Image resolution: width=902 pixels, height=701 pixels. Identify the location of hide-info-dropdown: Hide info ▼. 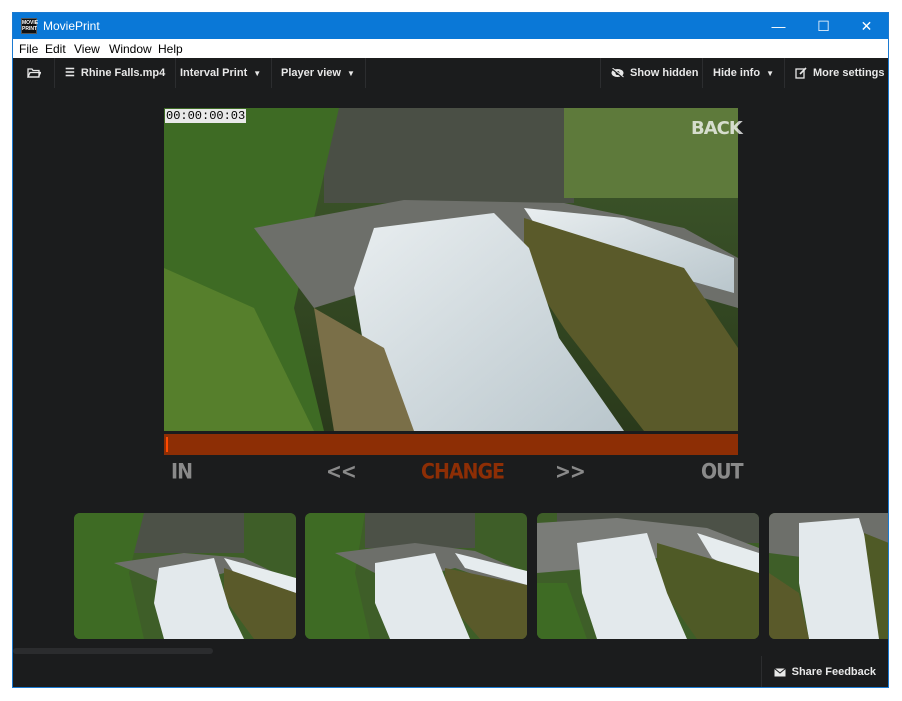
(743, 73).